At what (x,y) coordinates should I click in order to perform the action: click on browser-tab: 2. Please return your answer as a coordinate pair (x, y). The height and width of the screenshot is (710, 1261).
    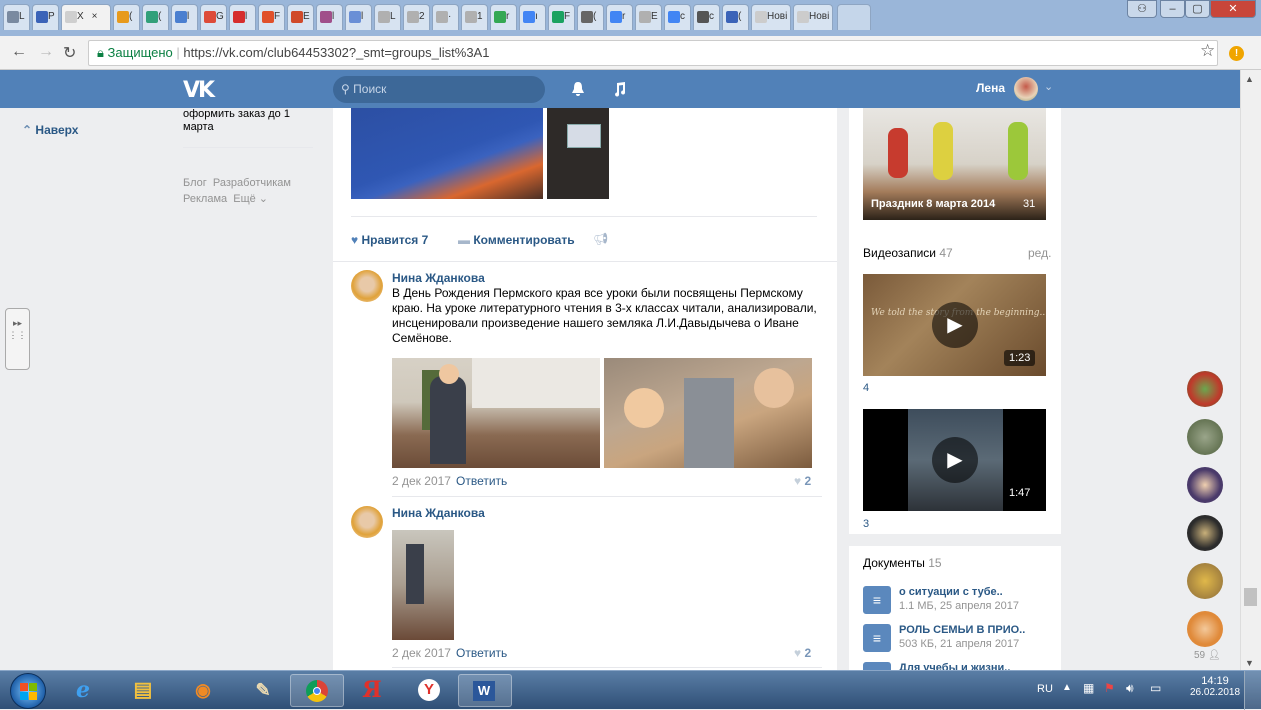
    Looking at the image, I should click on (416, 17).